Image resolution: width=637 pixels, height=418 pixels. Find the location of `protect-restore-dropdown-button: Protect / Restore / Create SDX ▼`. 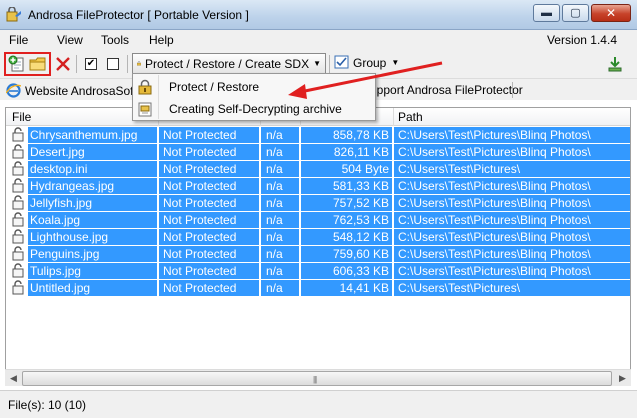

protect-restore-dropdown-button: Protect / Restore / Create SDX ▼ is located at coordinates (229, 63).